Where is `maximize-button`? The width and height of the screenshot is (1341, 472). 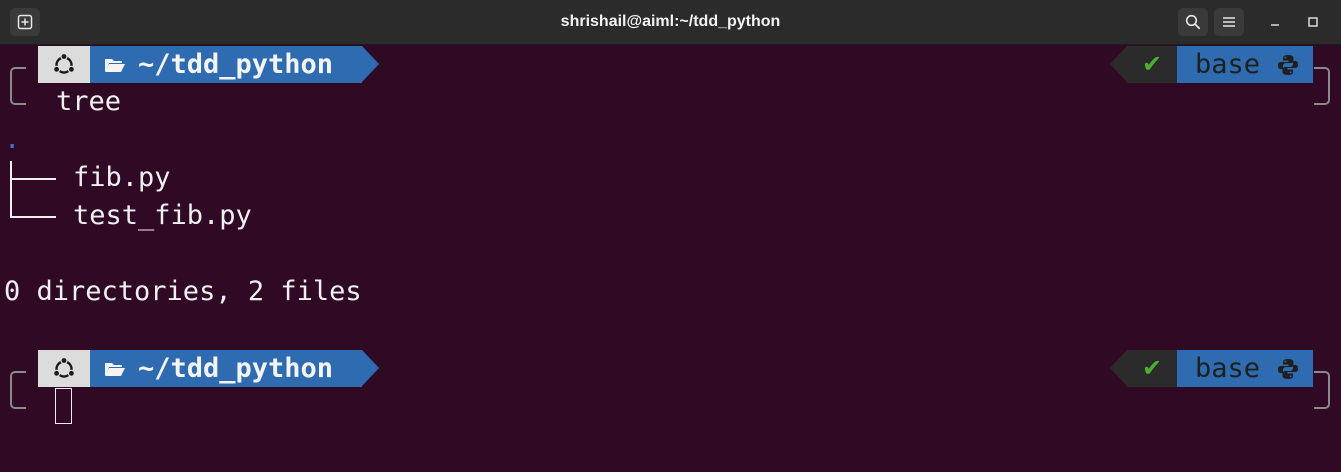
maximize-button is located at coordinates (1313, 22).